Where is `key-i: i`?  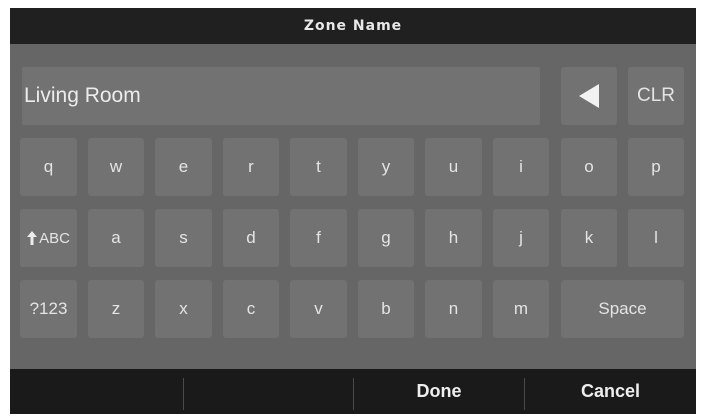 key-i: i is located at coordinates (521, 167).